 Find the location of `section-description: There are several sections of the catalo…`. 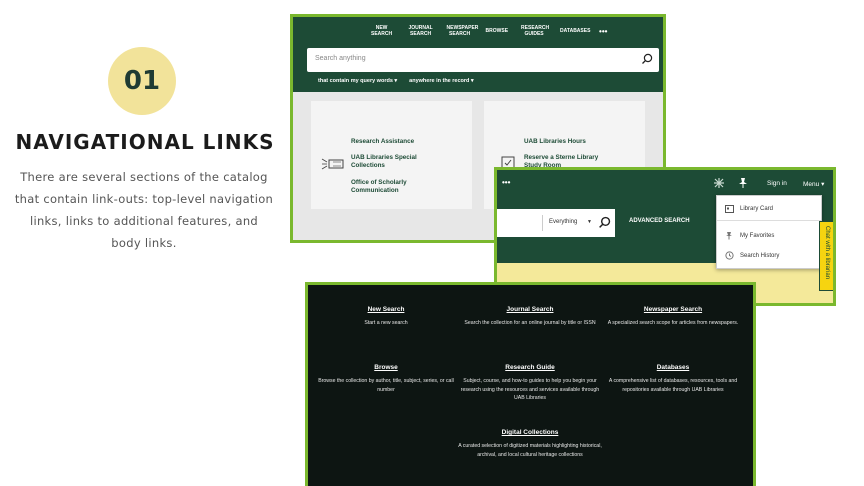

section-description: There are several sections of the catalo… is located at coordinates (144, 210).